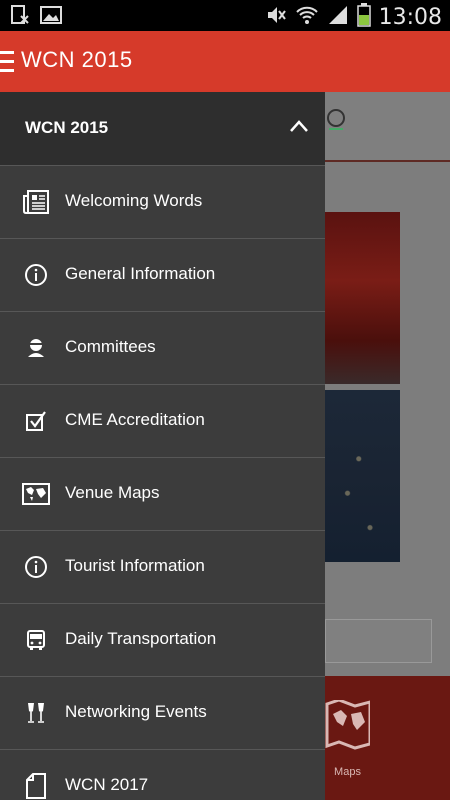 The image size is (450, 800). Describe the element at coordinates (162, 129) in the screenshot. I see `drawer-section-header: WCN 2015` at that location.